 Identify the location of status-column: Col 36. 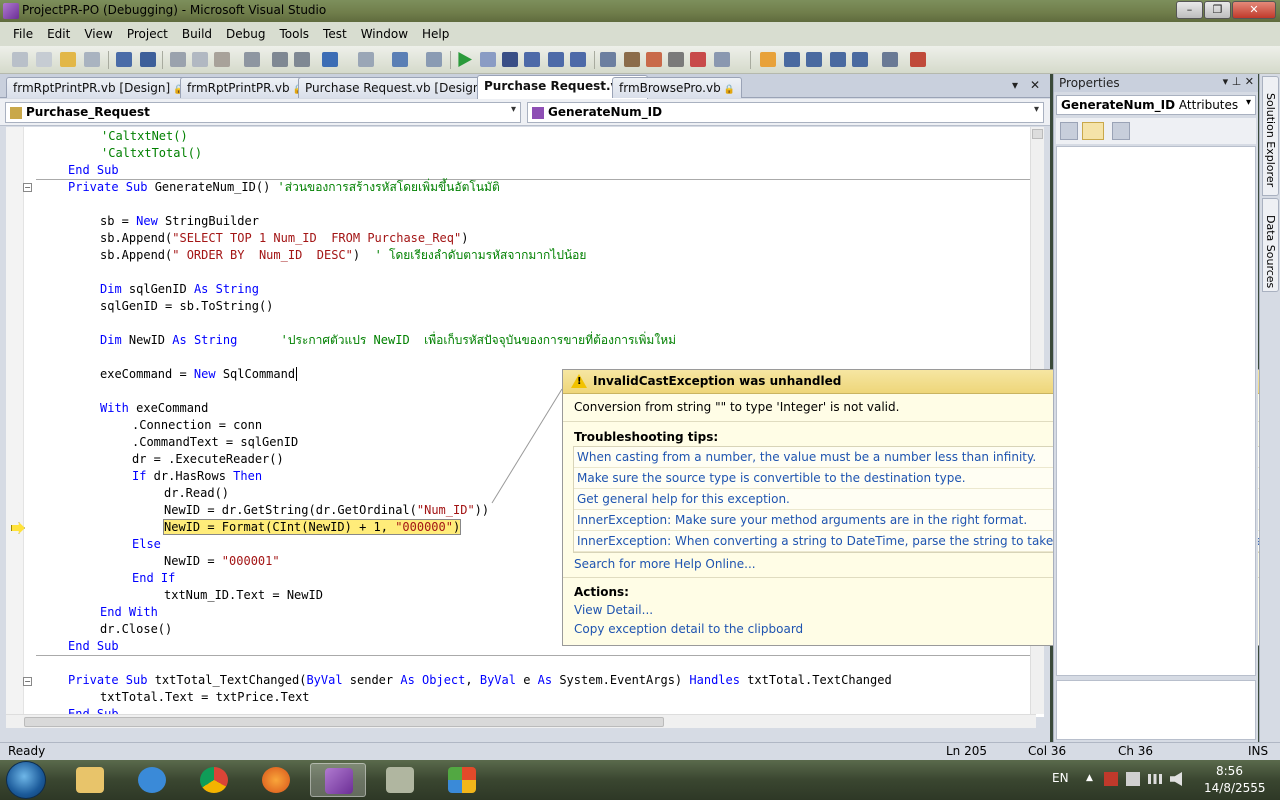
(1047, 751).